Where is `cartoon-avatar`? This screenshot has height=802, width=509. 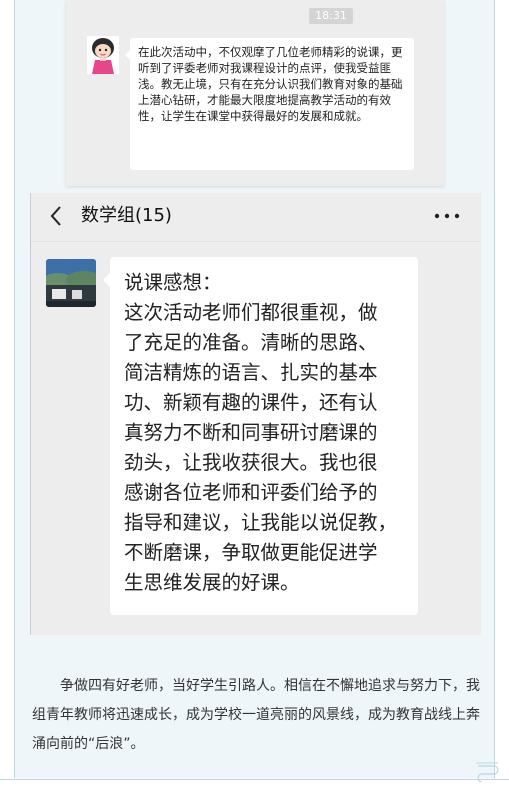 cartoon-avatar is located at coordinates (103, 55).